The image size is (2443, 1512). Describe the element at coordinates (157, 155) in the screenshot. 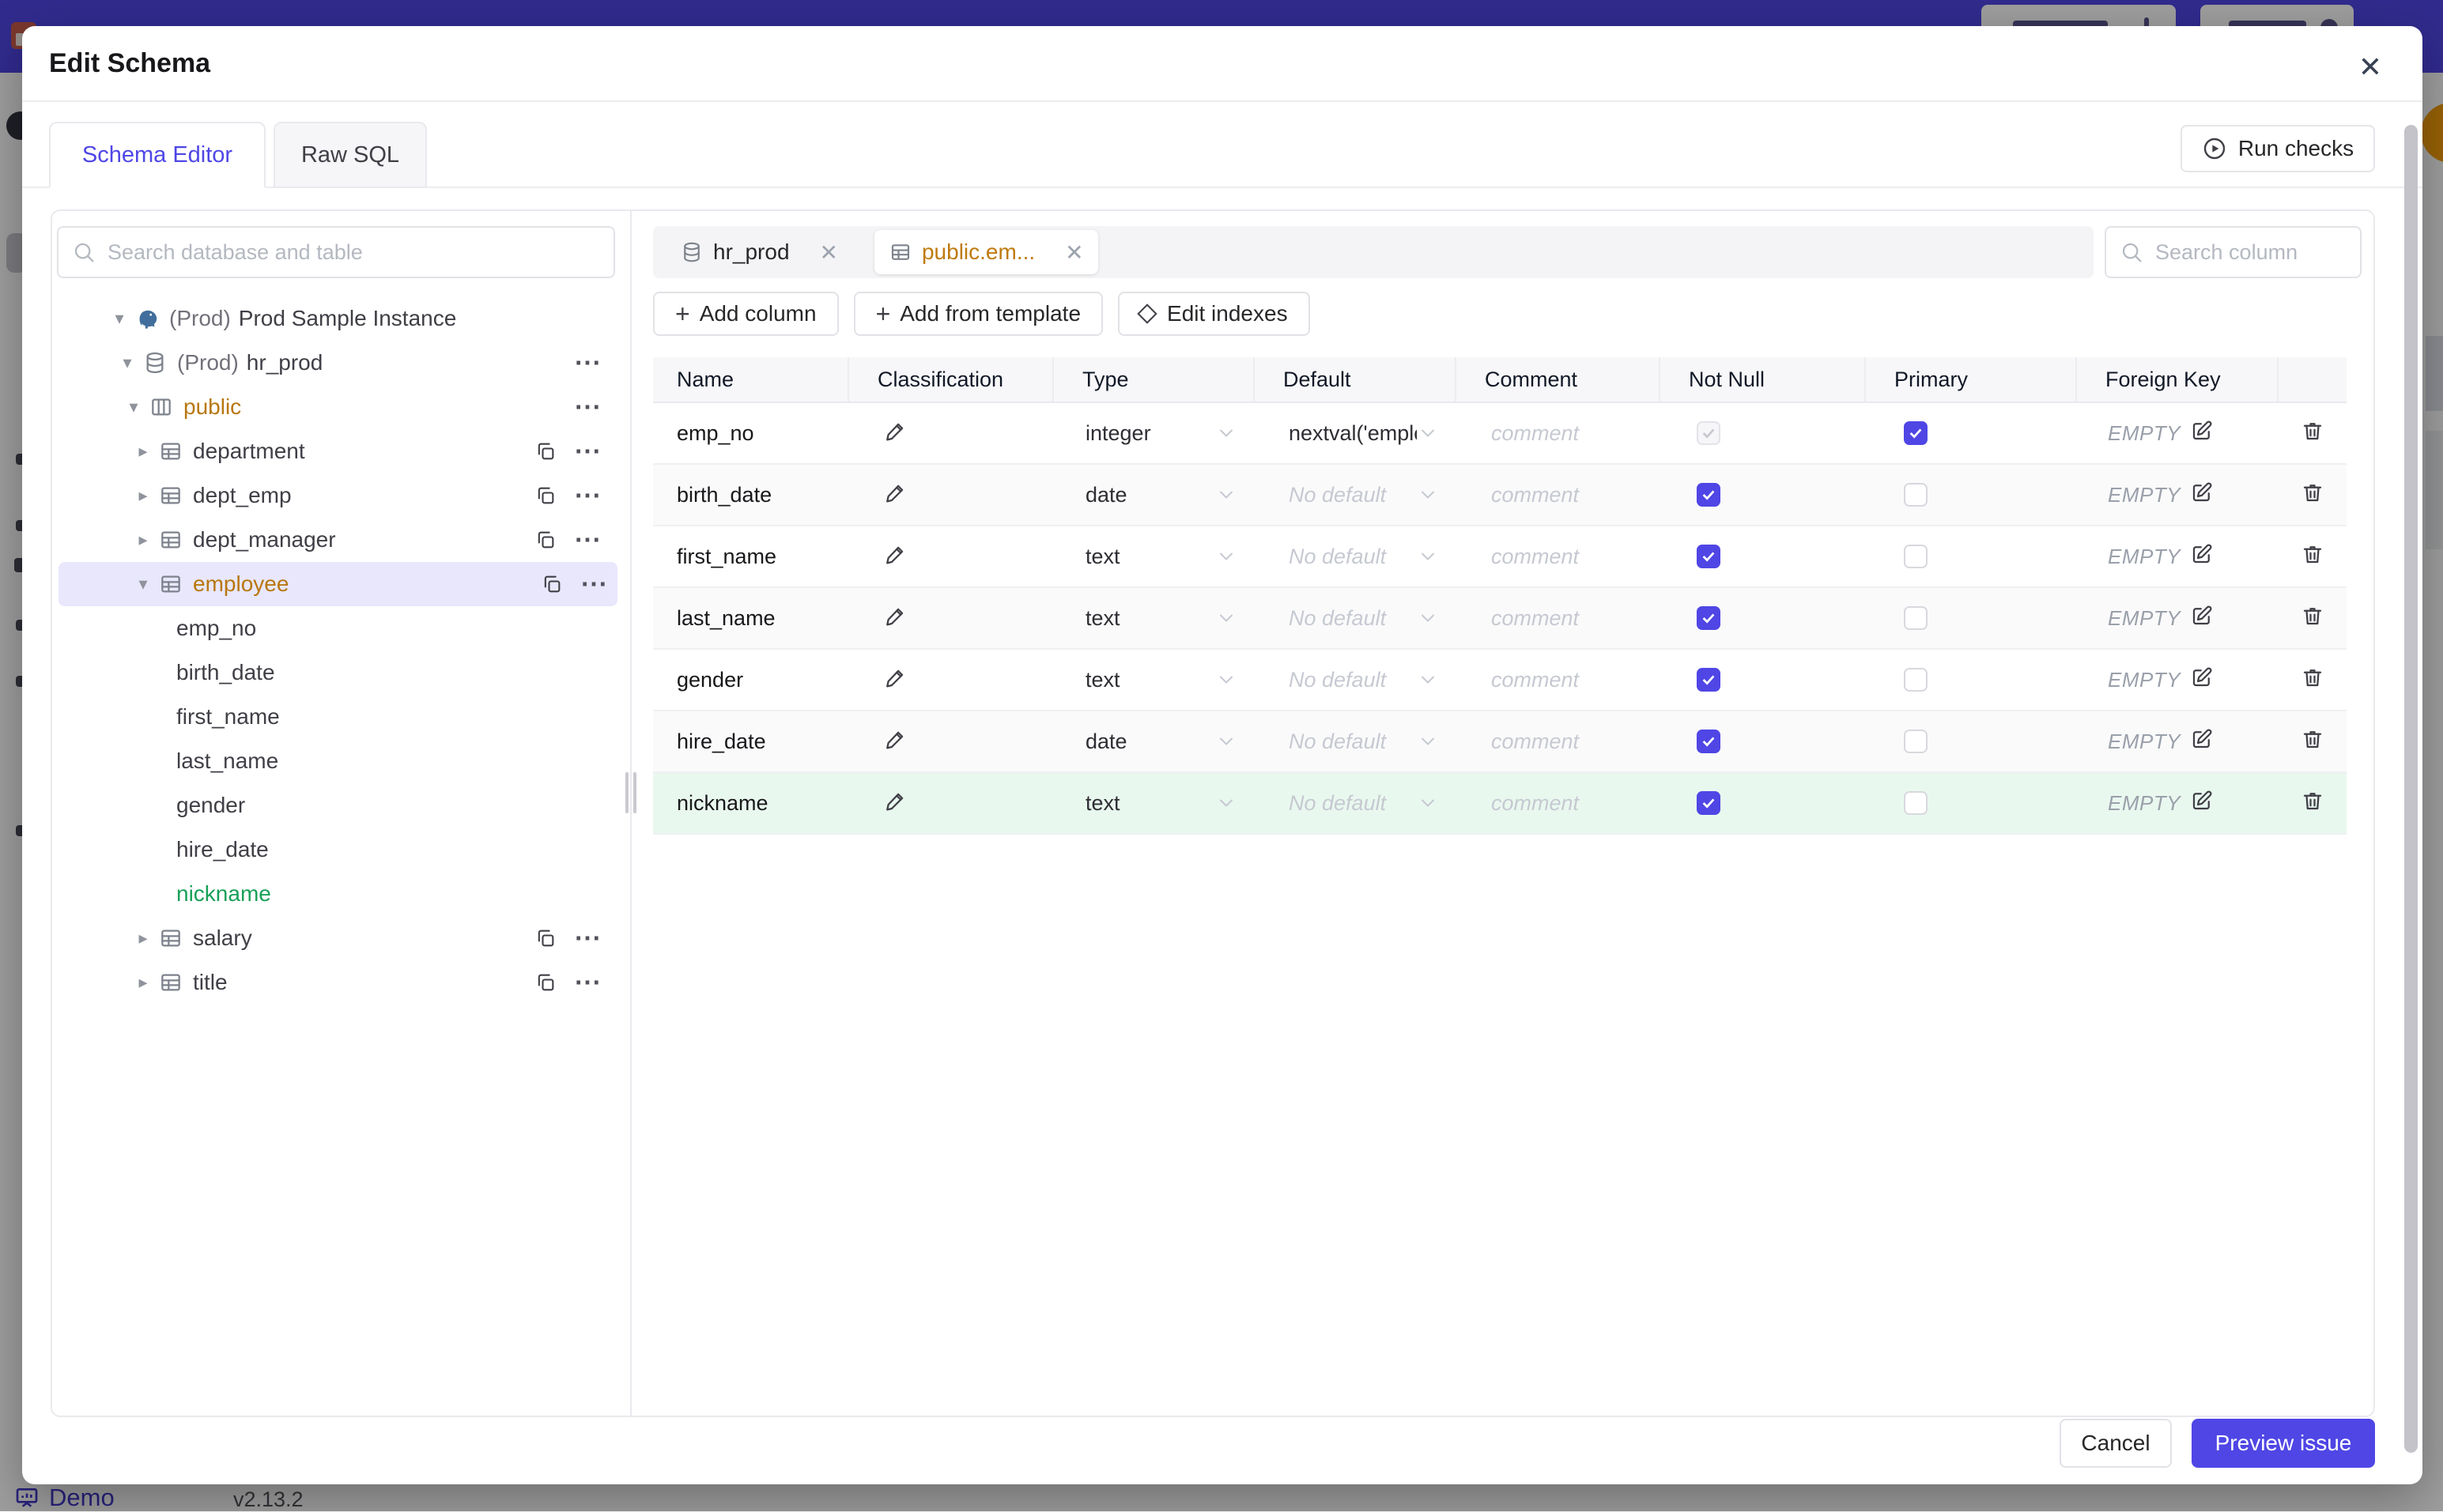

I see `tab-schema-editor: Schema Editor` at that location.